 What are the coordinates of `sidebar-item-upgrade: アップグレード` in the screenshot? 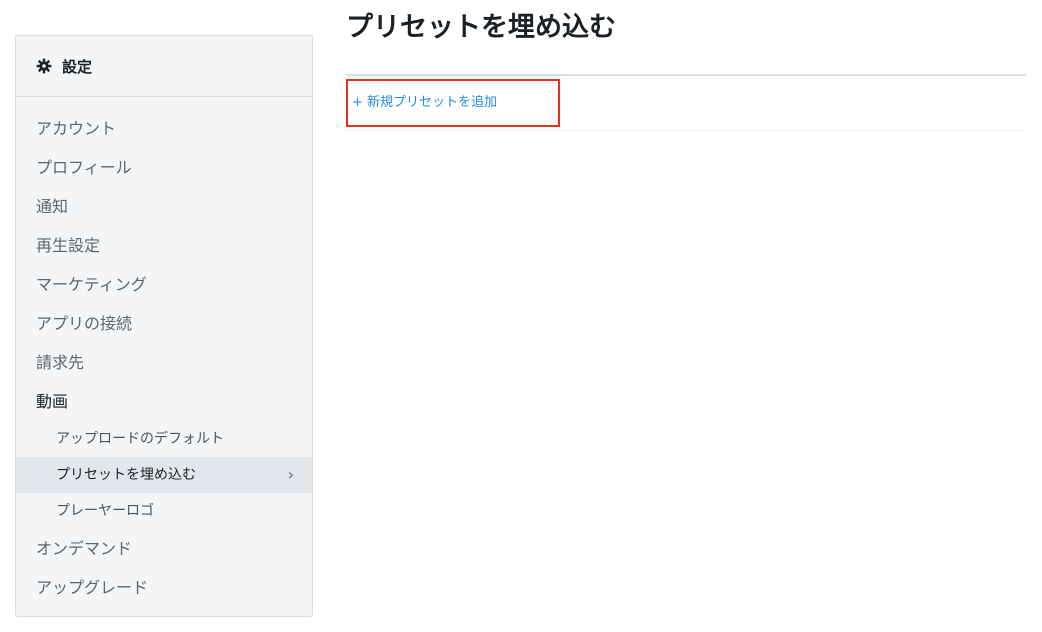 It's located at (164, 587).